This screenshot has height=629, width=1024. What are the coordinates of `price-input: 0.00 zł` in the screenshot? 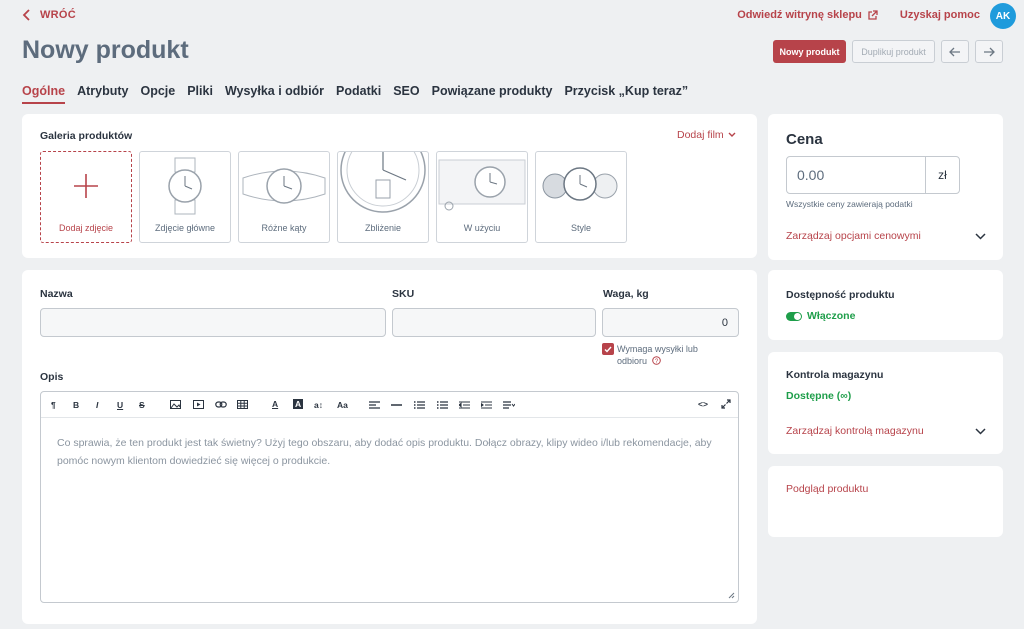 It's located at (873, 175).